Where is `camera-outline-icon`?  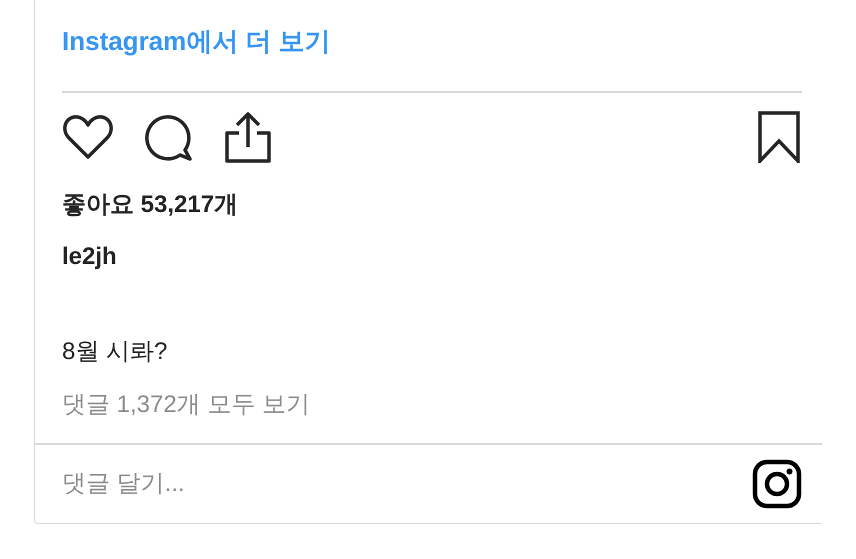
camera-outline-icon is located at coordinates (777, 484).